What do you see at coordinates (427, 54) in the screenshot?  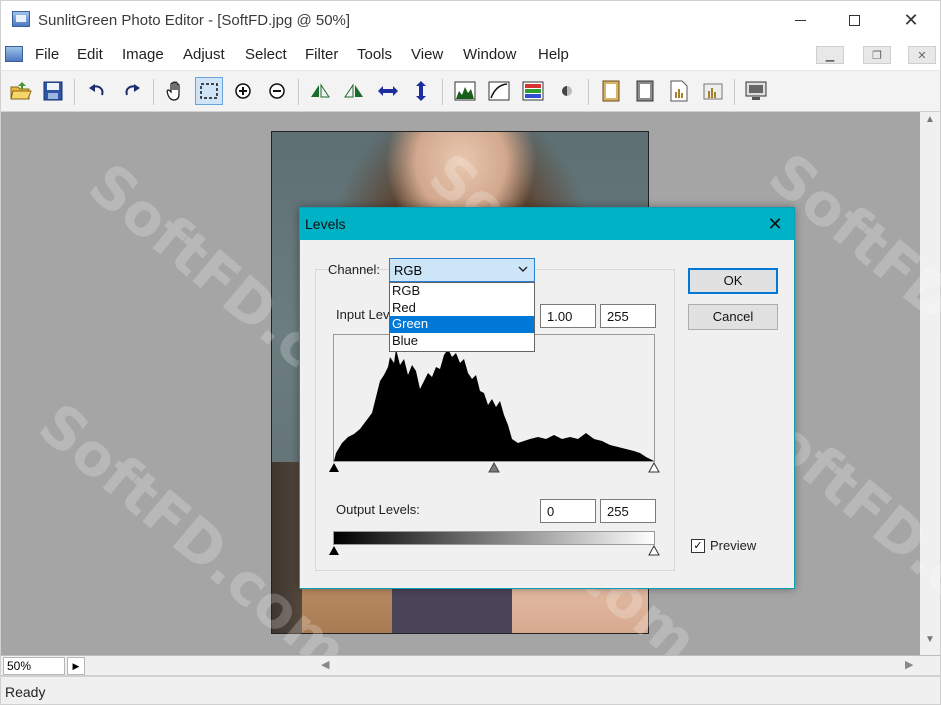 I see `menu-view: View` at bounding box center [427, 54].